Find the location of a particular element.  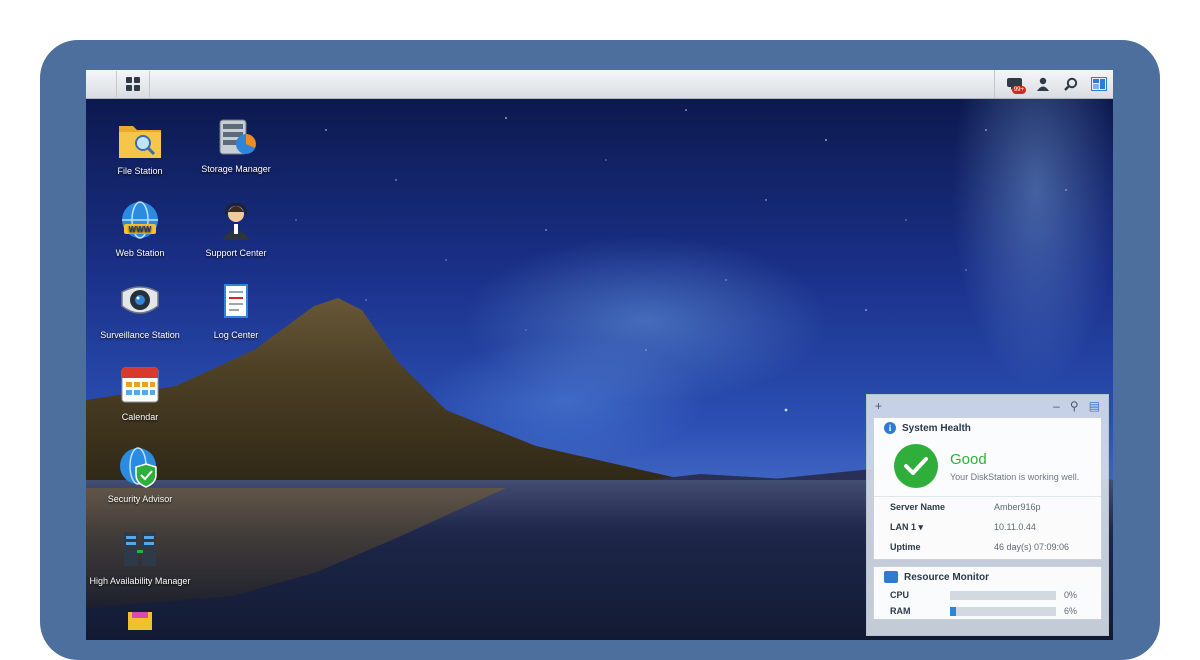

desktop-icon-label: Storage Manager is located at coordinates (236, 169).